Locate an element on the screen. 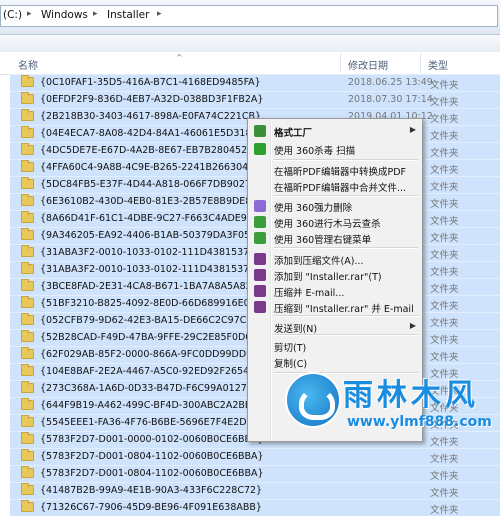 The height and width of the screenshot is (516, 500). file-name: {4FFA60C4-9A8B-4C9E-B265-2241B266304C} is located at coordinates (150, 167).